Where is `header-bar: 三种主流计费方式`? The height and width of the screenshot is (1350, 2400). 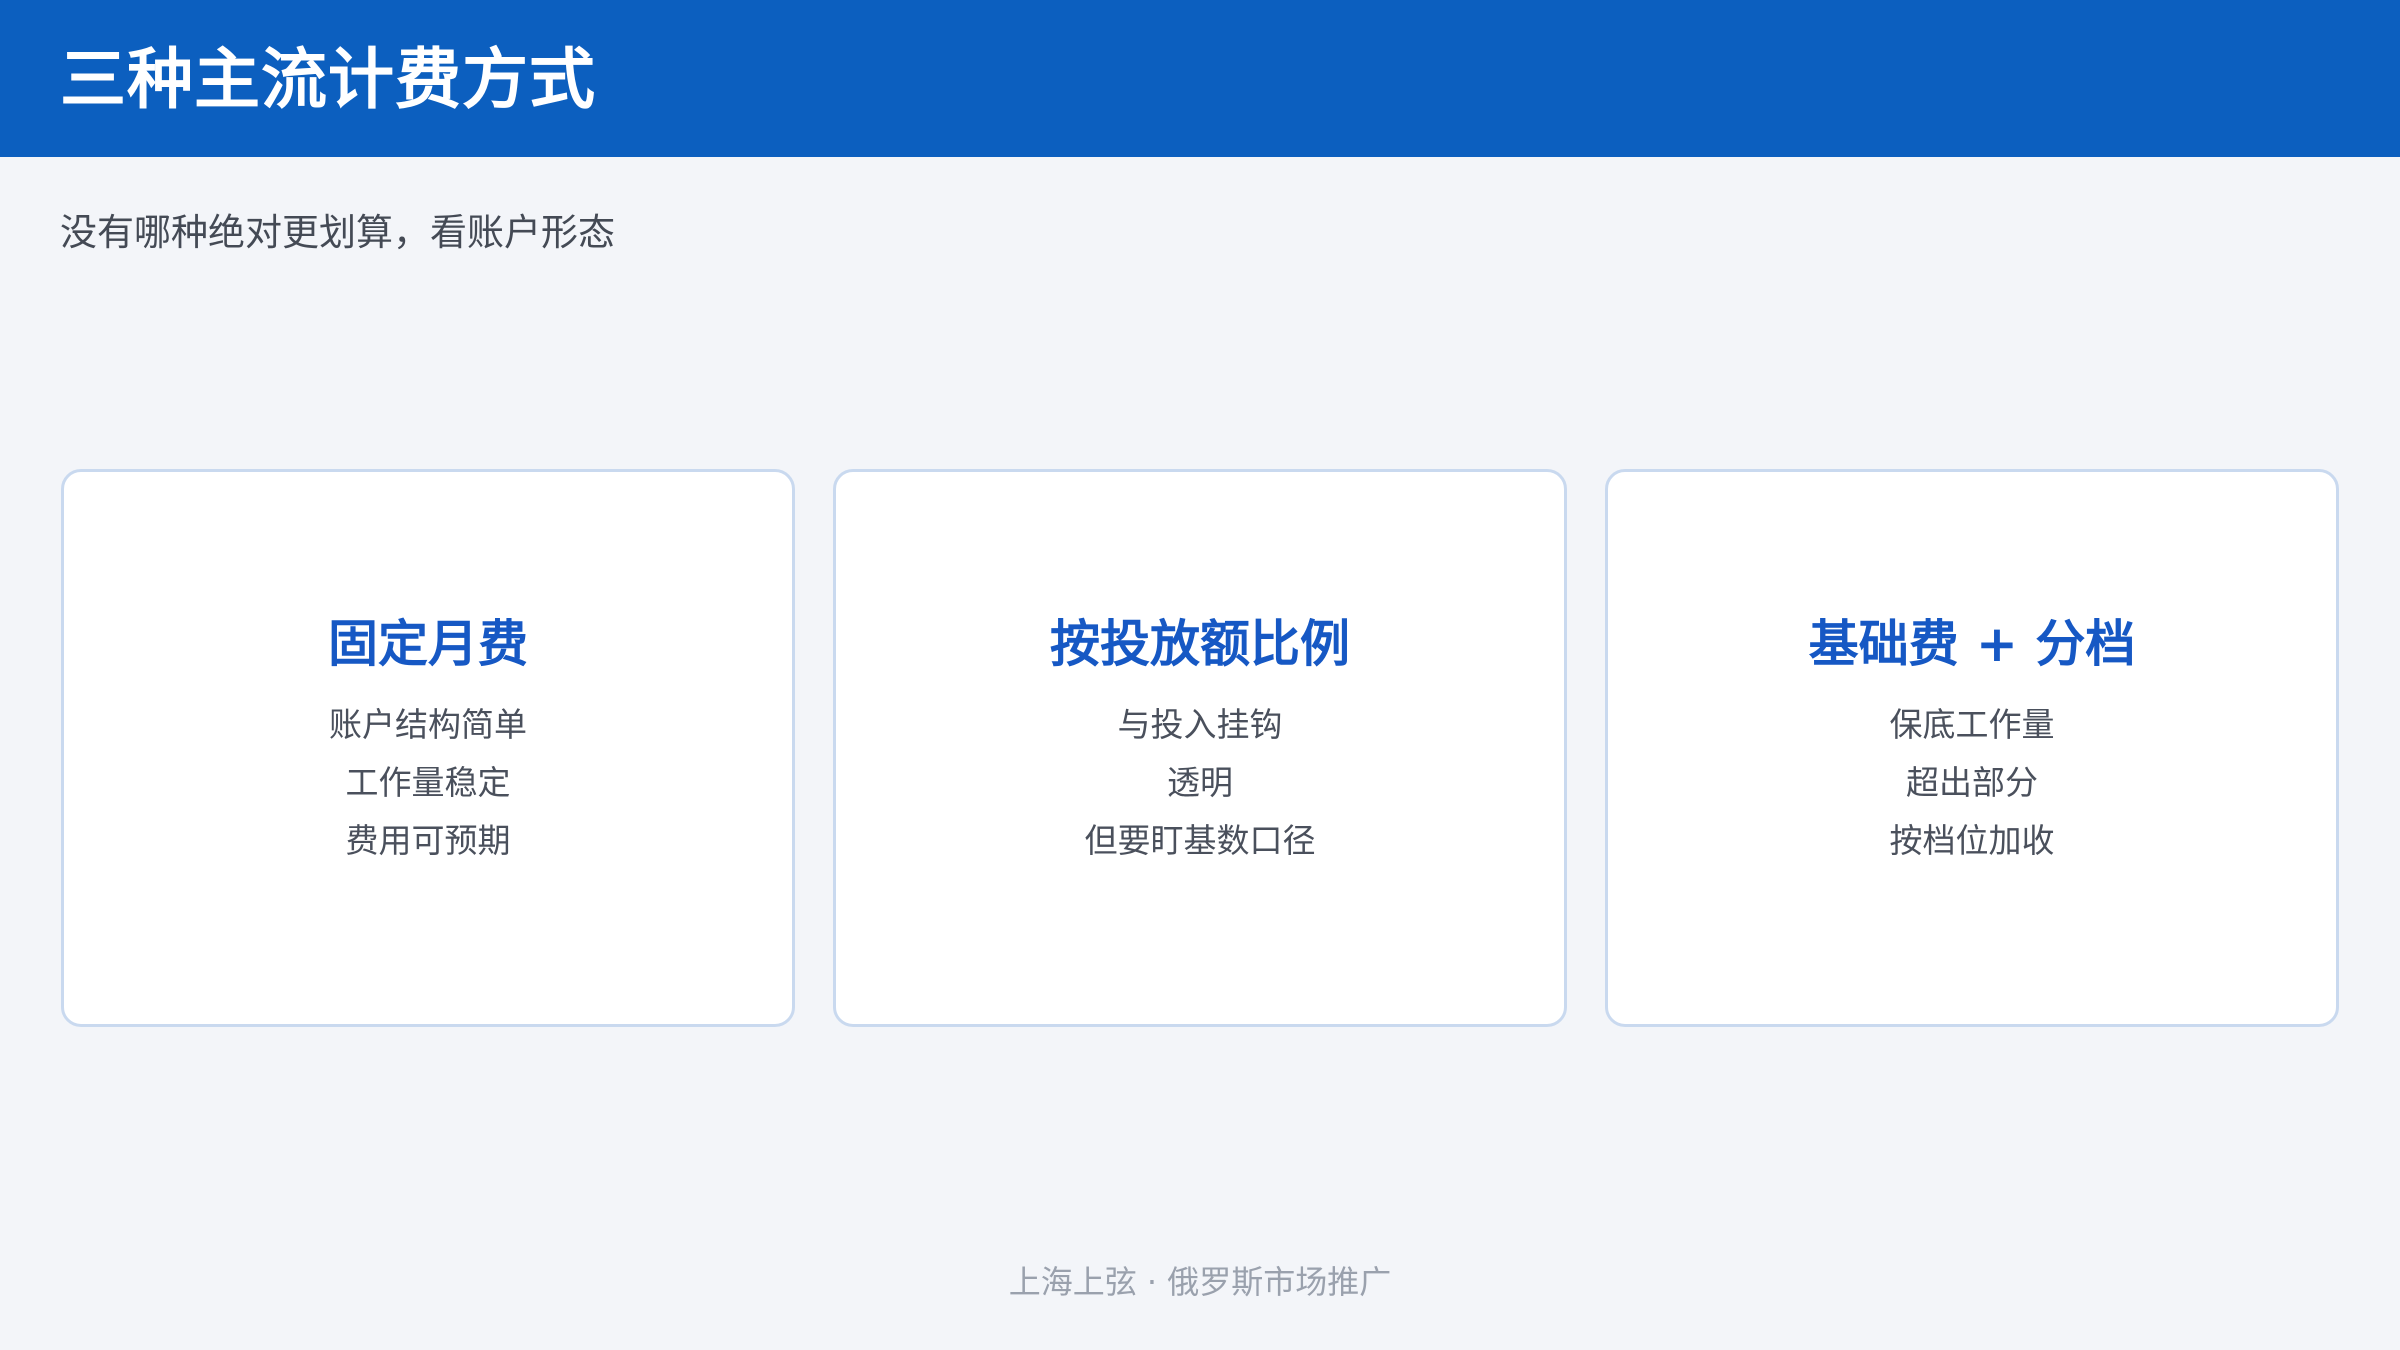
header-bar: 三种主流计费方式 is located at coordinates (1200, 78).